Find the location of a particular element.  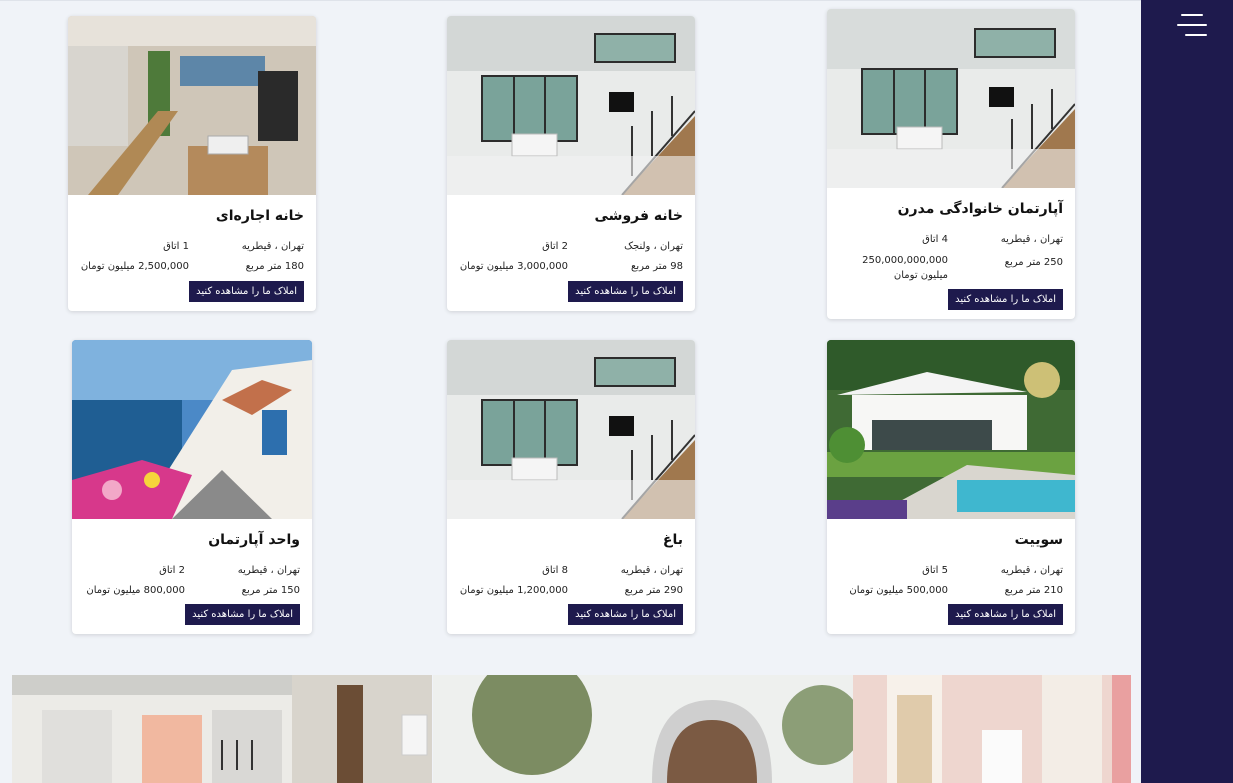

property-price: 800,000 میلیون تومان is located at coordinates (135, 590).